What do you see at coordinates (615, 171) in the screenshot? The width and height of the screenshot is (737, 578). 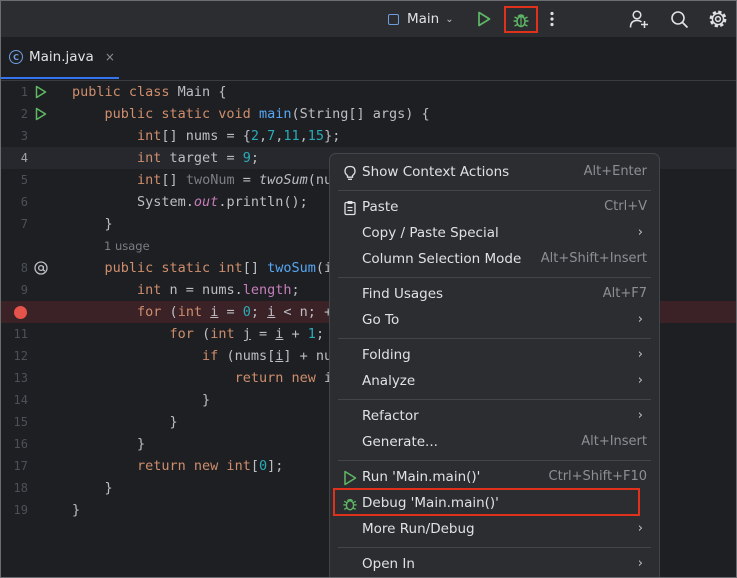 I see `menu-item-shortcut: Alt+Enter` at bounding box center [615, 171].